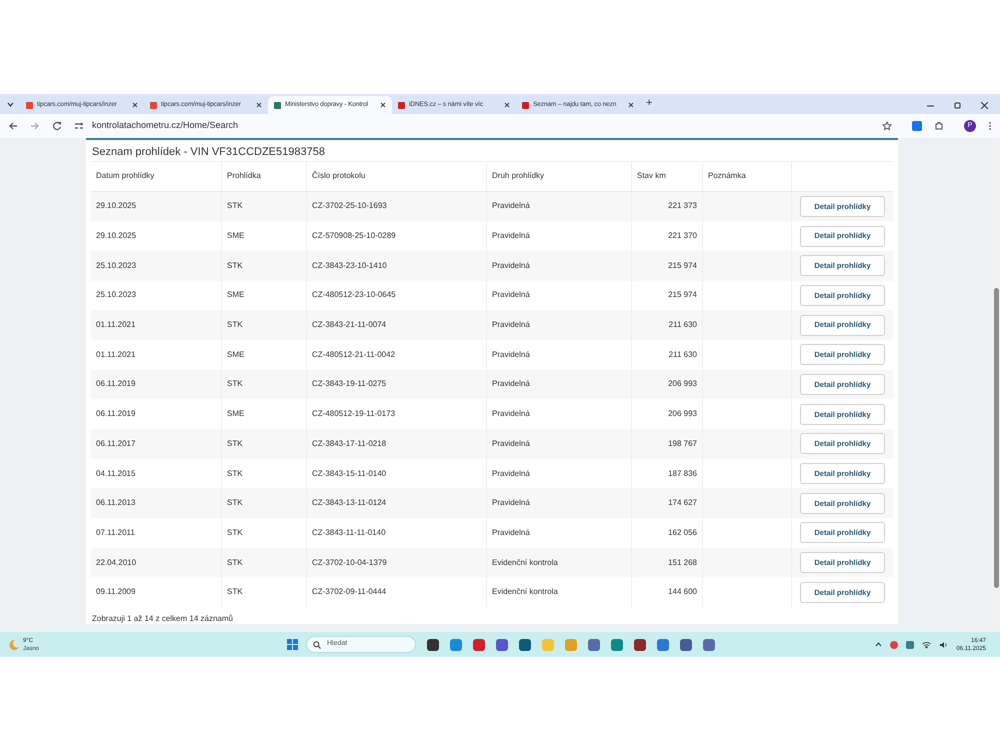  Describe the element at coordinates (939, 126) in the screenshot. I see `puzzle-icon` at that location.